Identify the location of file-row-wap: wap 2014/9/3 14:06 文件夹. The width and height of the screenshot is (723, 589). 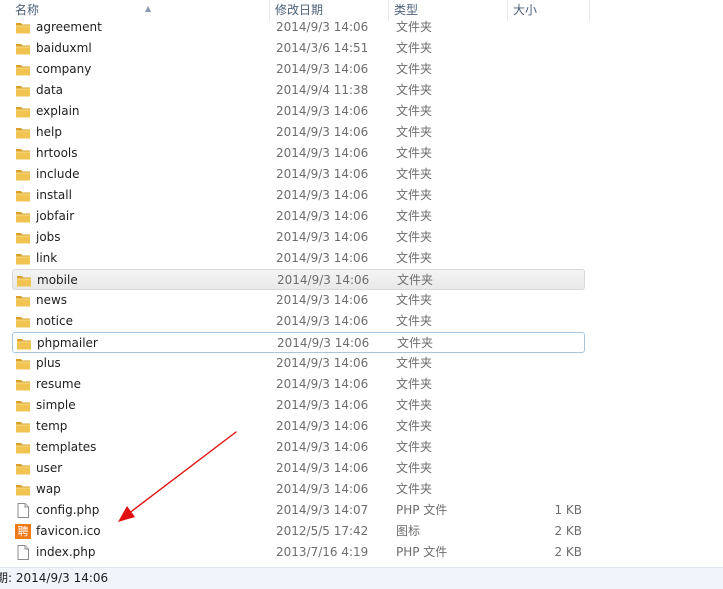
(298, 489).